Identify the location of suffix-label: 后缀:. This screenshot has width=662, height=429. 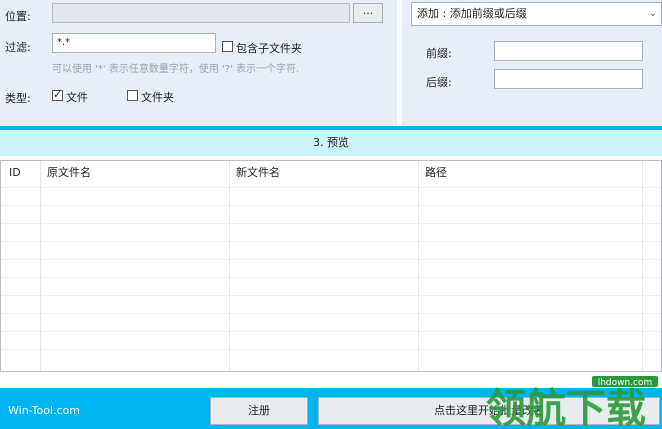
(439, 82).